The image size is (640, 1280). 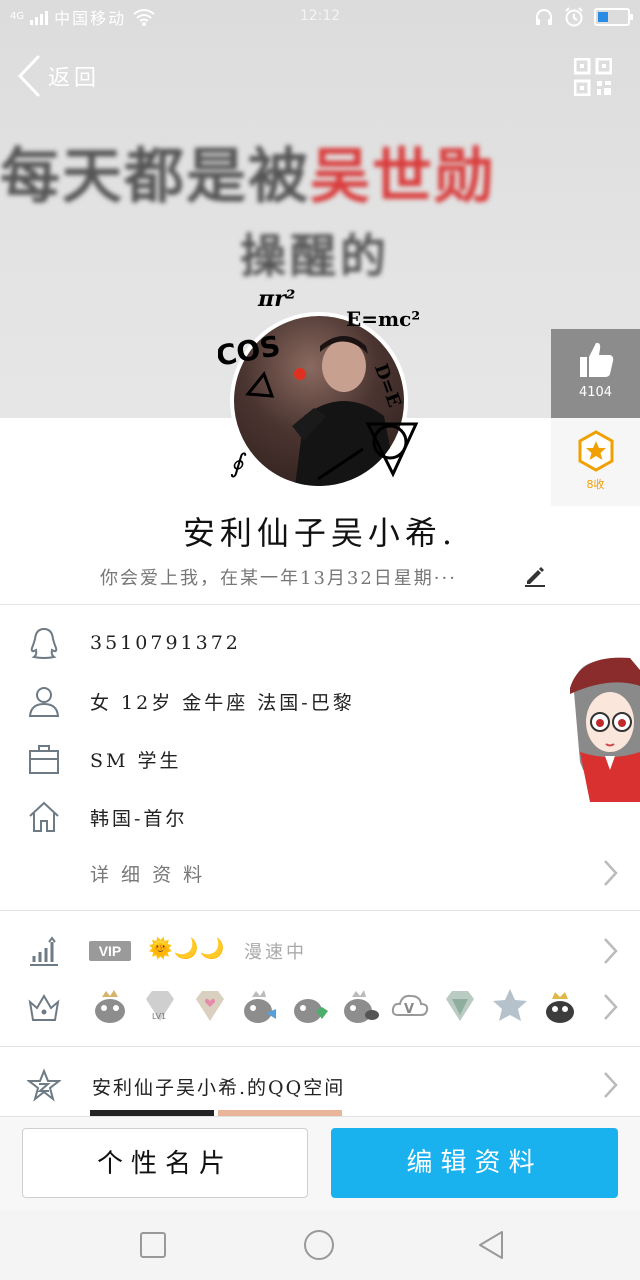 I want to click on thumbs-up-icon, so click(x=596, y=359).